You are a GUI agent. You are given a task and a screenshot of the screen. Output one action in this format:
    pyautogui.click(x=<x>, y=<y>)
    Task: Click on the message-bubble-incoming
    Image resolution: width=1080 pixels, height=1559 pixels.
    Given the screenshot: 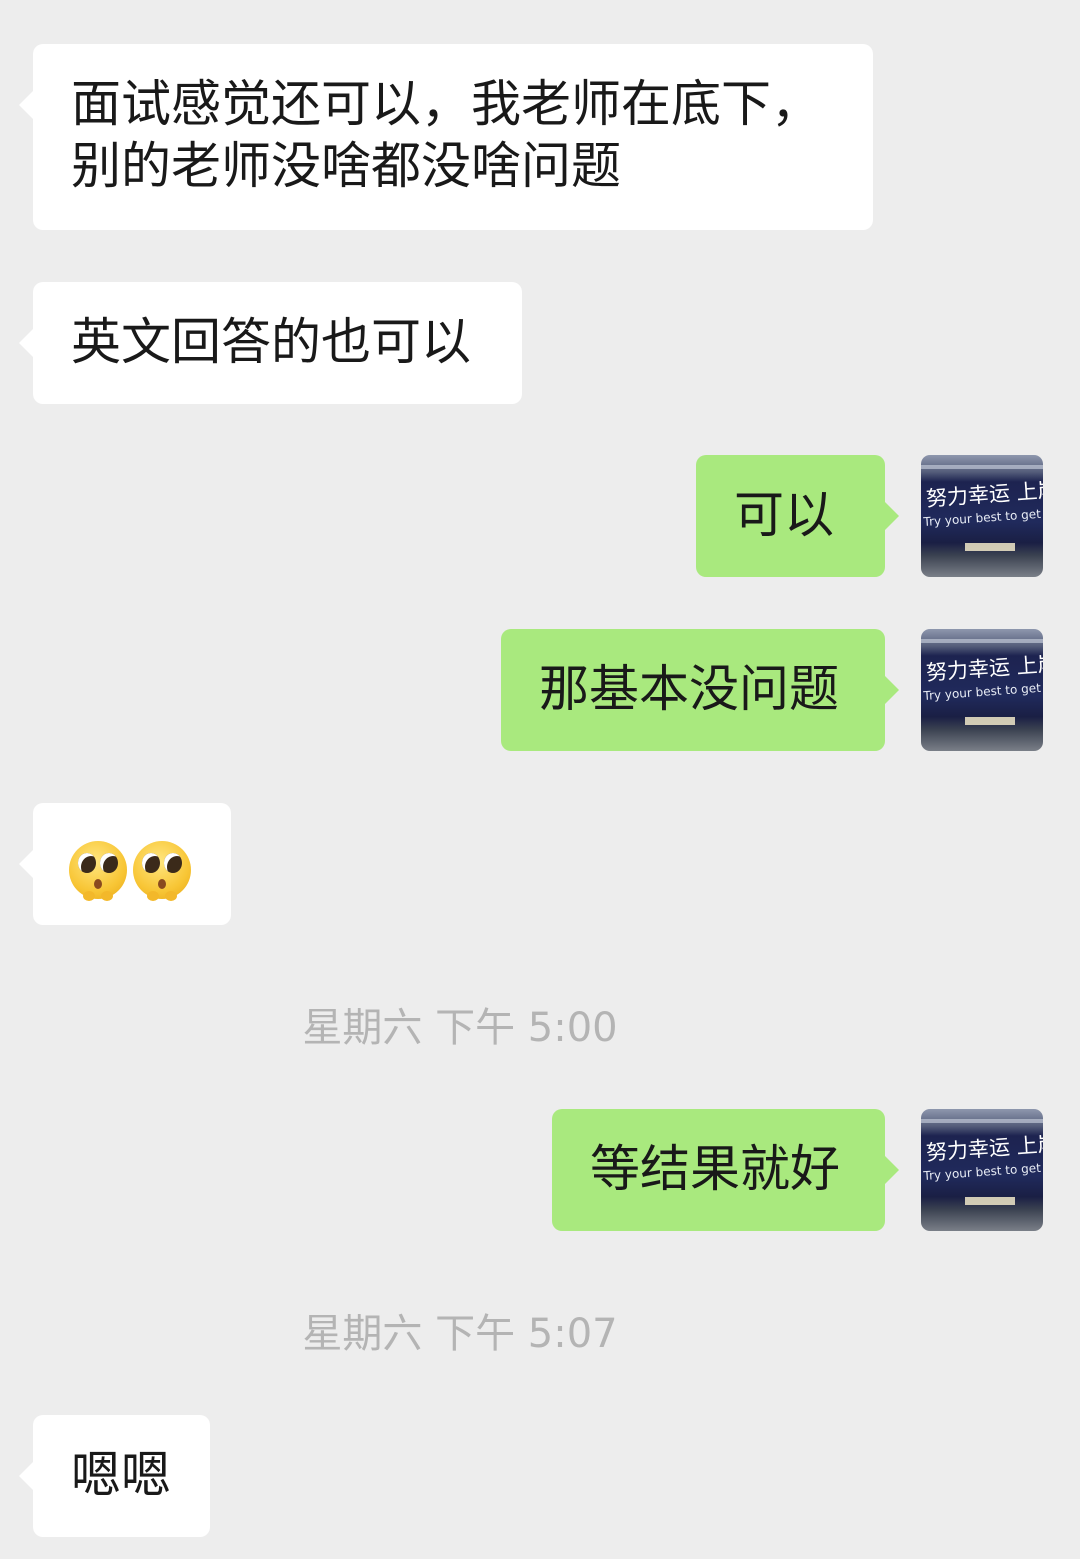 What is the action you would take?
    pyautogui.click(x=125, y=864)
    